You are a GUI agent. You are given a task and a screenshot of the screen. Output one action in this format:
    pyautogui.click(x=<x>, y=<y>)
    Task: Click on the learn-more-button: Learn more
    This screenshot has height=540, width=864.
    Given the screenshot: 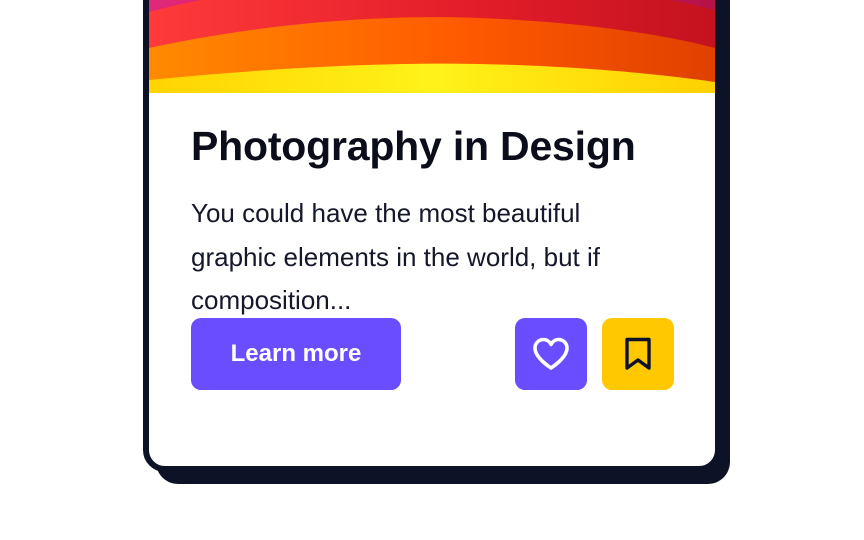 What is the action you would take?
    pyautogui.click(x=296, y=354)
    